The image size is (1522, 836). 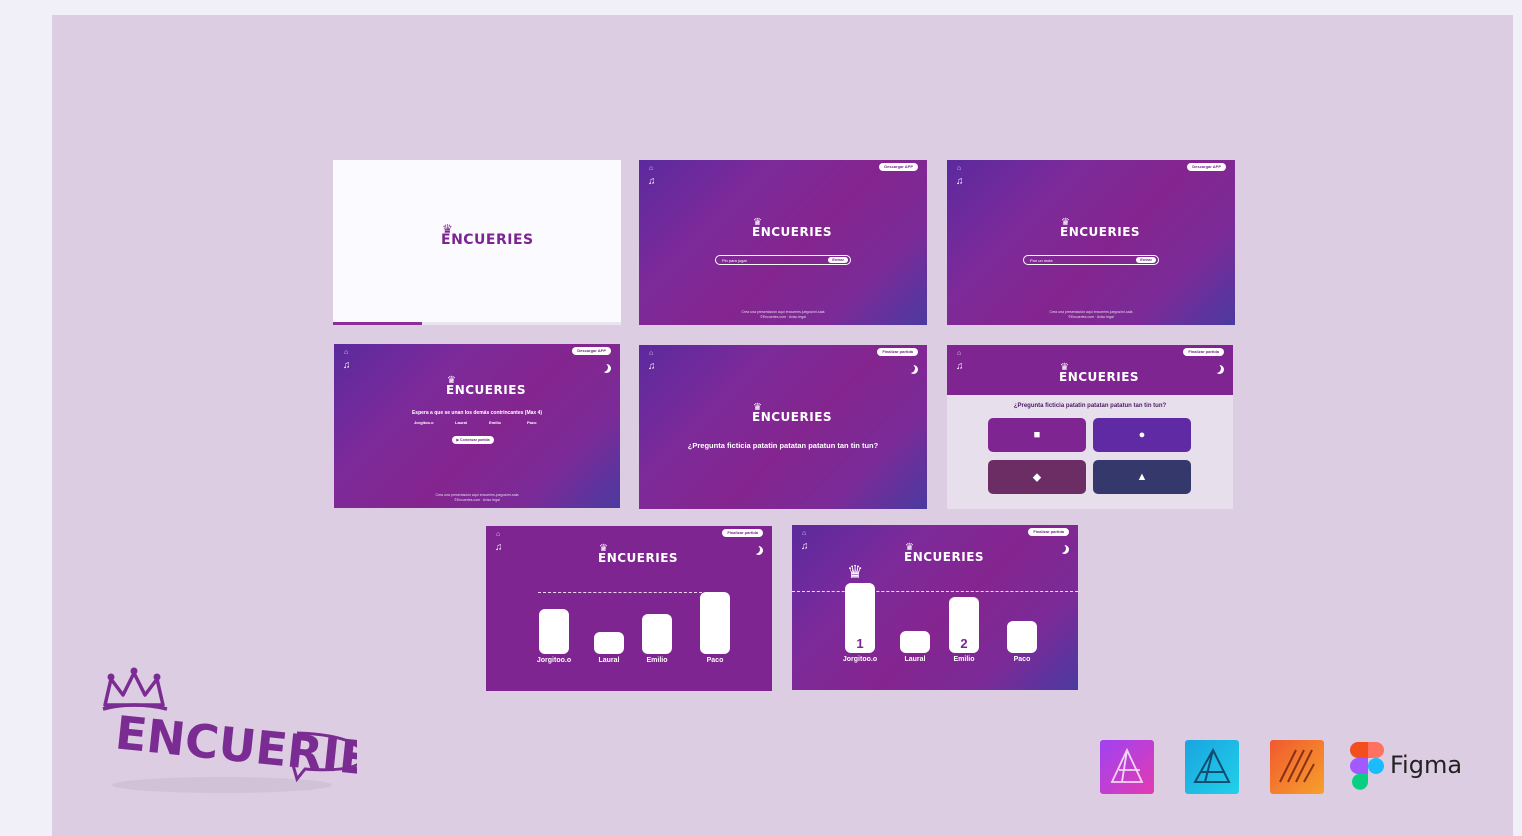 I want to click on affinity-designer-icon, so click(x=1212, y=767).